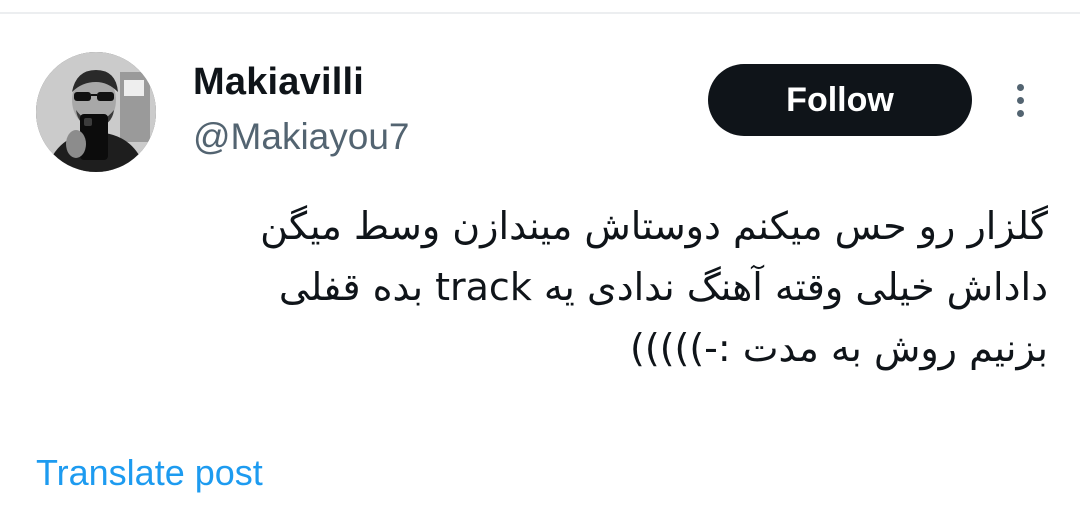 This screenshot has width=1080, height=523. Describe the element at coordinates (301, 137) in the screenshot. I see `user-handle: @Makiayou7` at that location.